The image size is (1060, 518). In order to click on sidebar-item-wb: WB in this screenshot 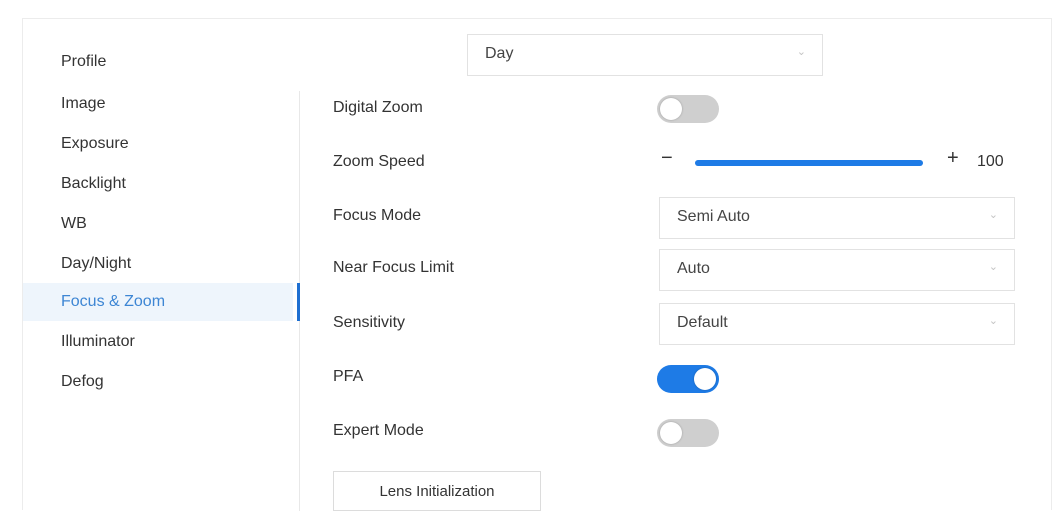, I will do `click(158, 224)`.